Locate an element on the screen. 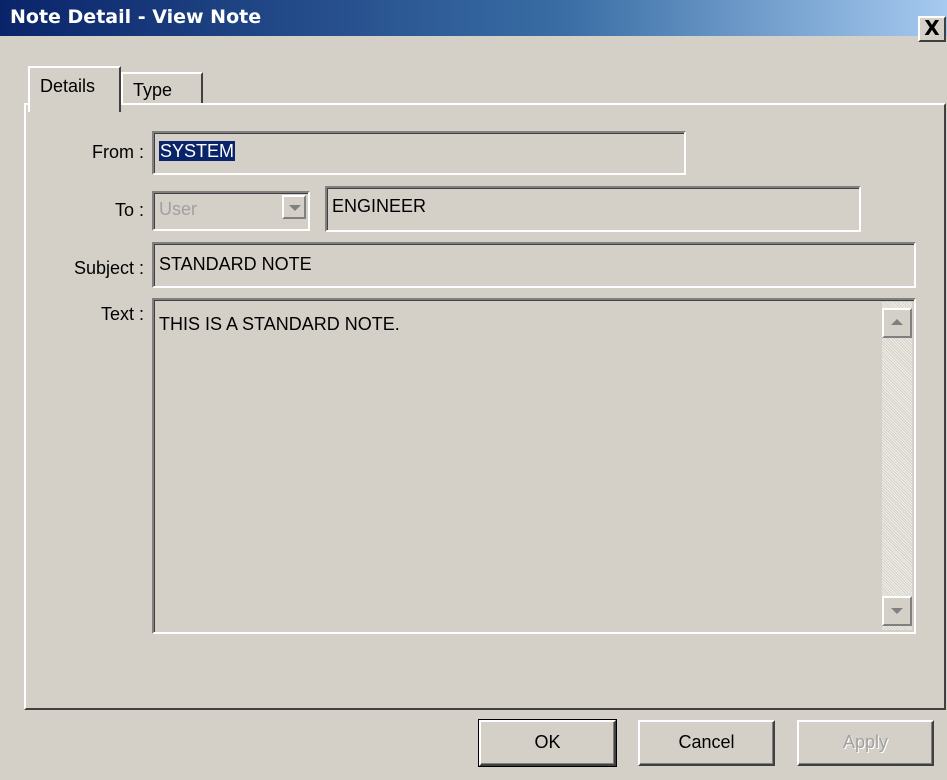 The image size is (947, 780). ok-button: OK is located at coordinates (547, 743).